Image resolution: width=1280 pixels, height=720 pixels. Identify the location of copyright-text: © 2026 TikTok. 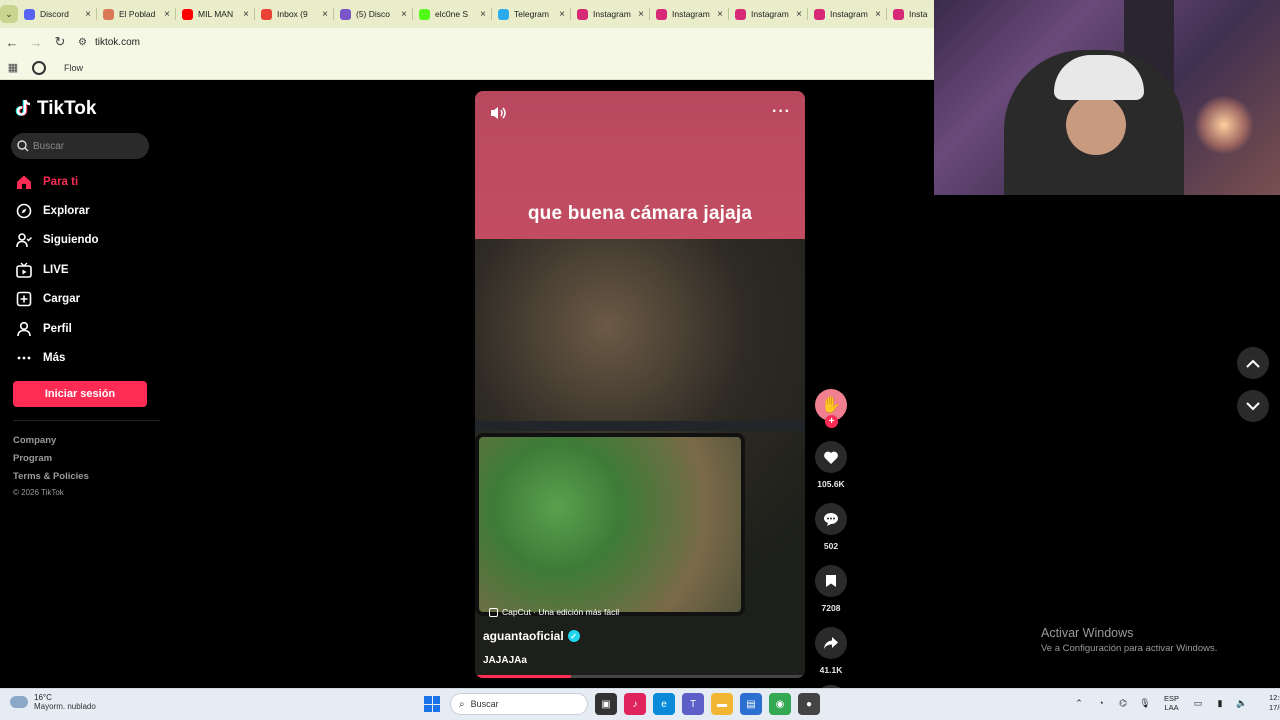
(38, 492).